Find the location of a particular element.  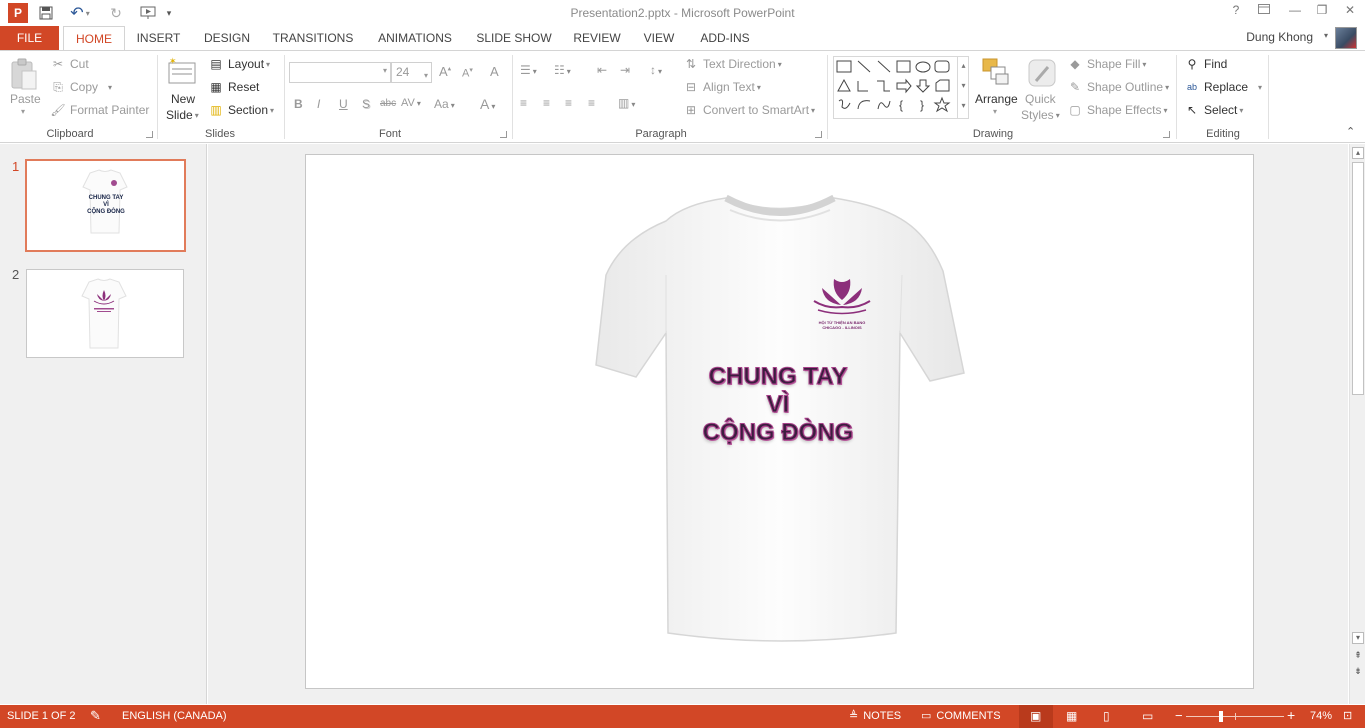

avatar is located at coordinates (1346, 38).